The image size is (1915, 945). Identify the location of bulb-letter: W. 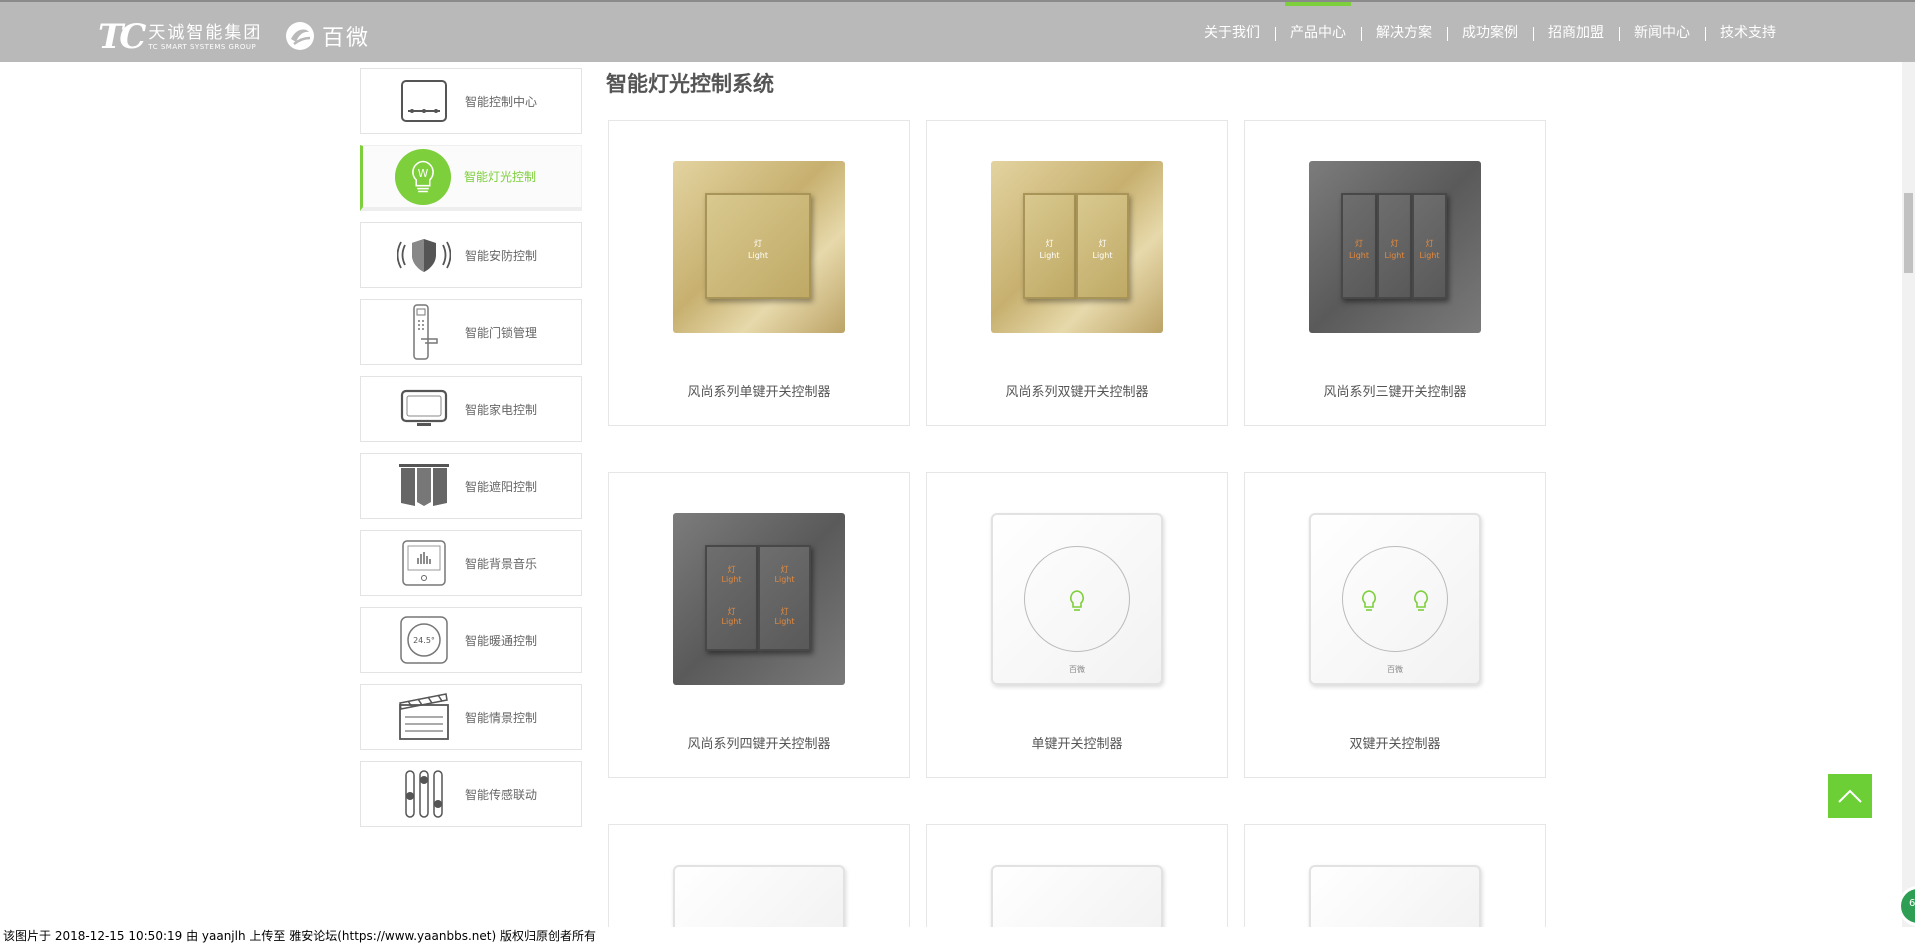
(423, 173).